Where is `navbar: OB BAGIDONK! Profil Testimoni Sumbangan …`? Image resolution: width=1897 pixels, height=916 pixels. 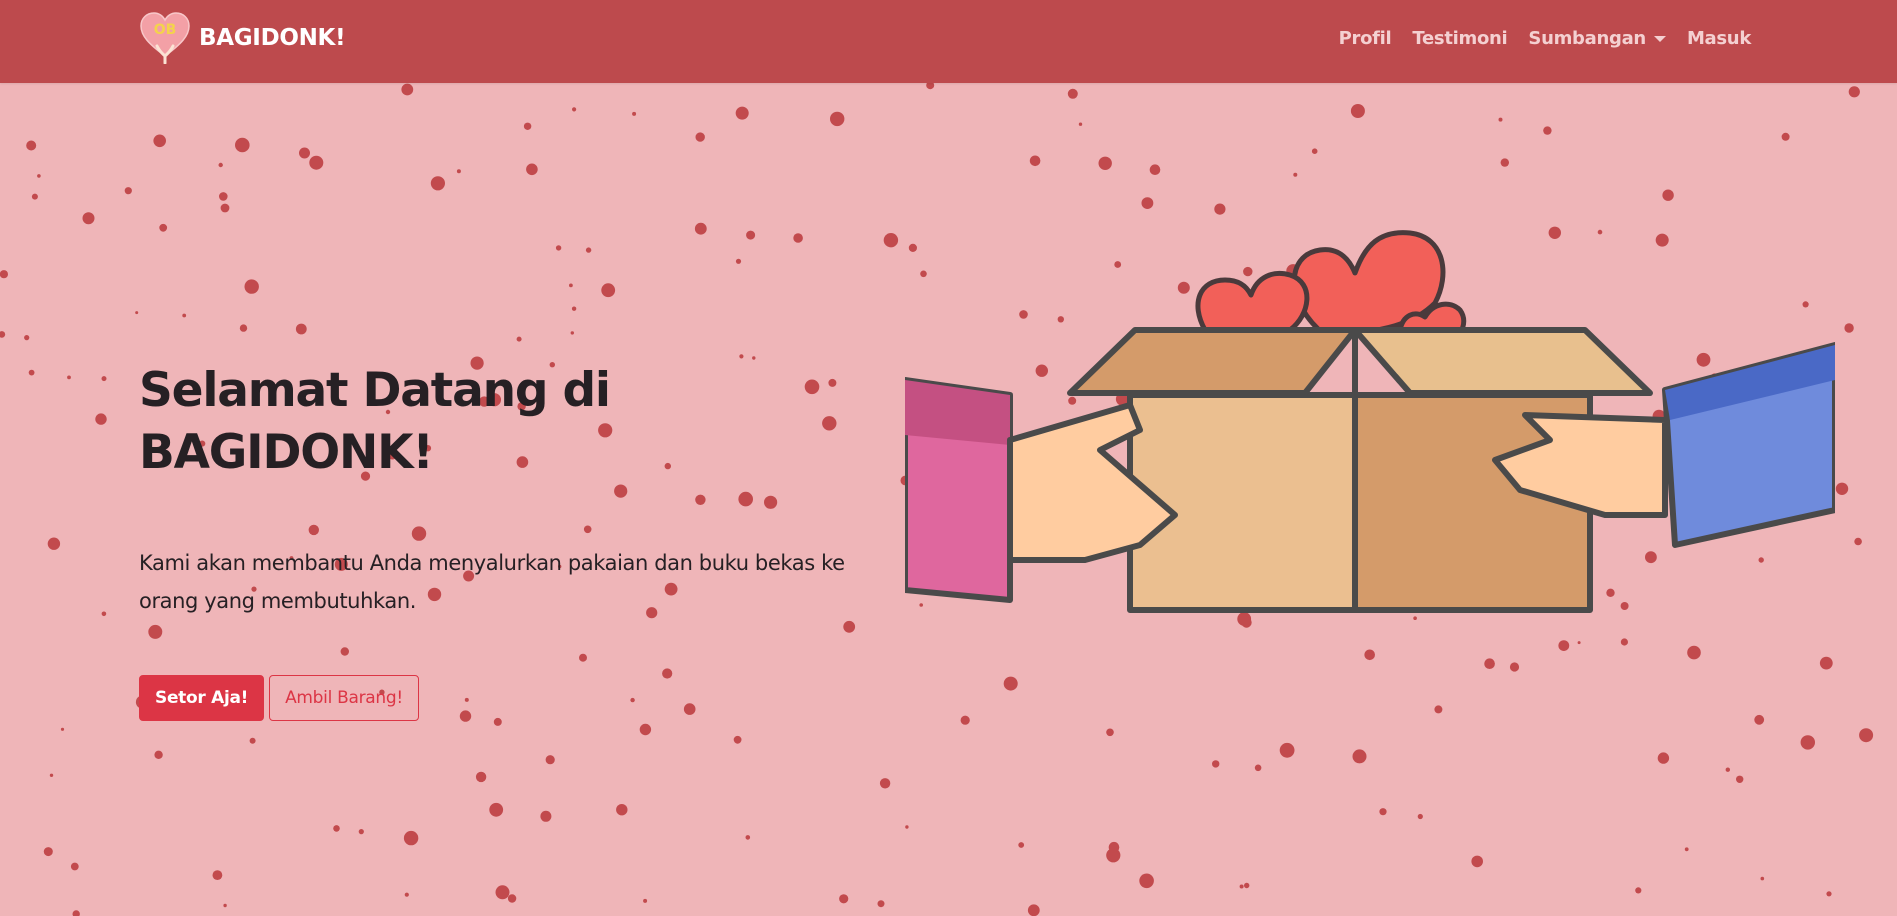
navbar: OB BAGIDONK! Profil Testimoni Sumbangan … is located at coordinates (948, 41).